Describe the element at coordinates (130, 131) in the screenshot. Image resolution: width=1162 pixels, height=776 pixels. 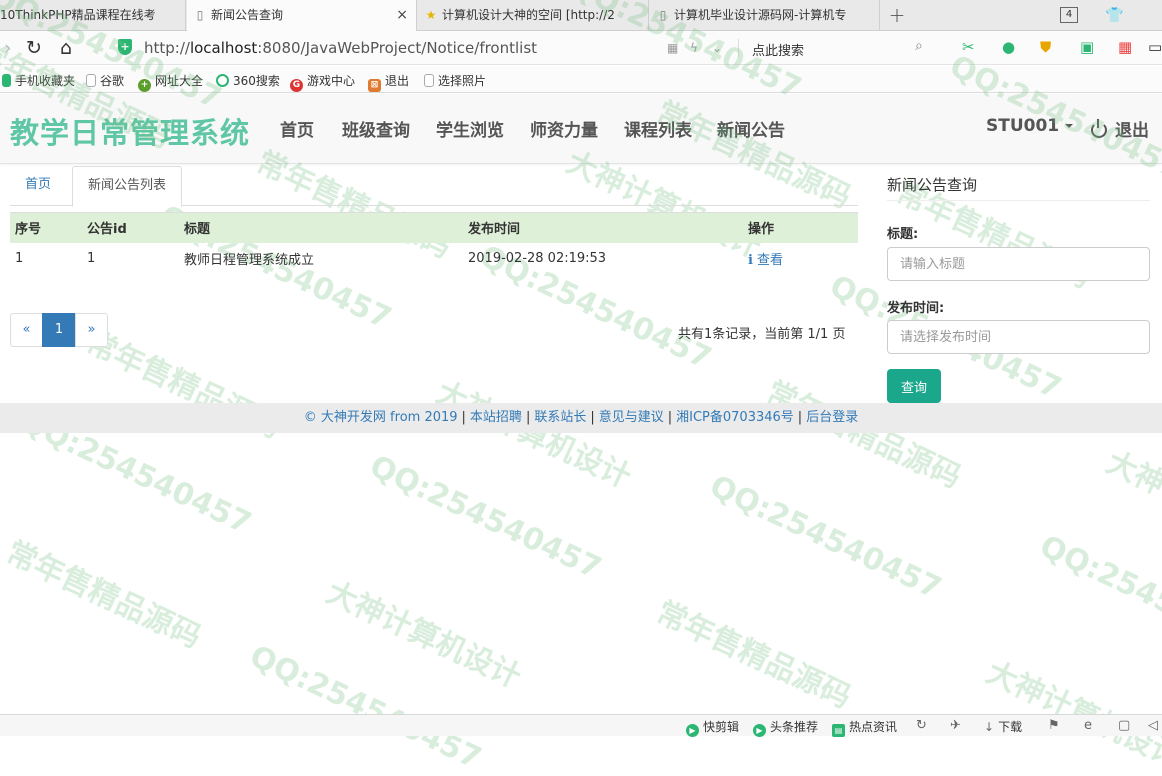
I see `site-brand: 教学日常管理系统` at that location.